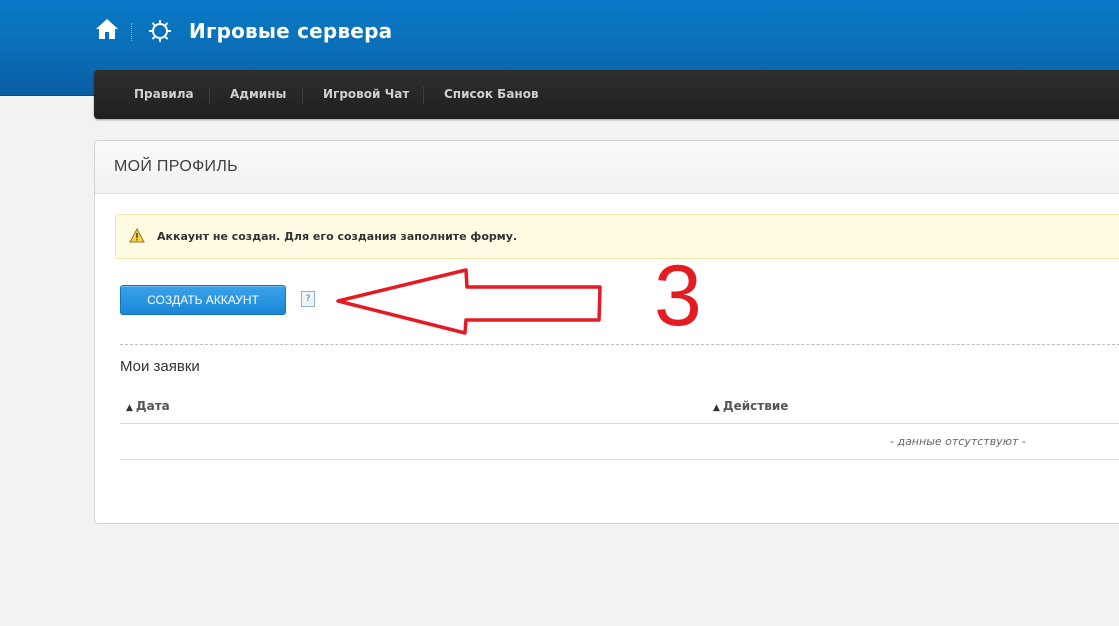 Image resolution: width=1119 pixels, height=626 pixels. I want to click on section-divider, so click(619, 344).